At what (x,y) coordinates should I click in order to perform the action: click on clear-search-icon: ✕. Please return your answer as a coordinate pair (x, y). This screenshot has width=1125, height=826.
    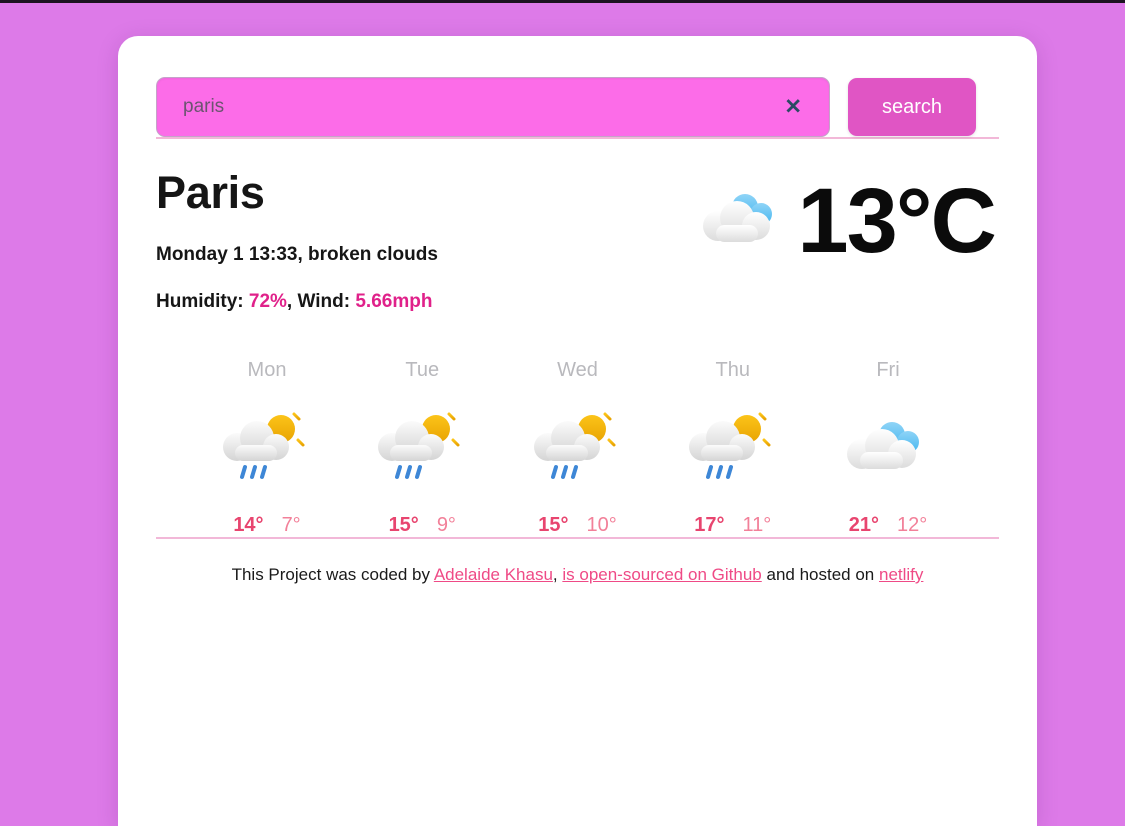
    Looking at the image, I should click on (793, 107).